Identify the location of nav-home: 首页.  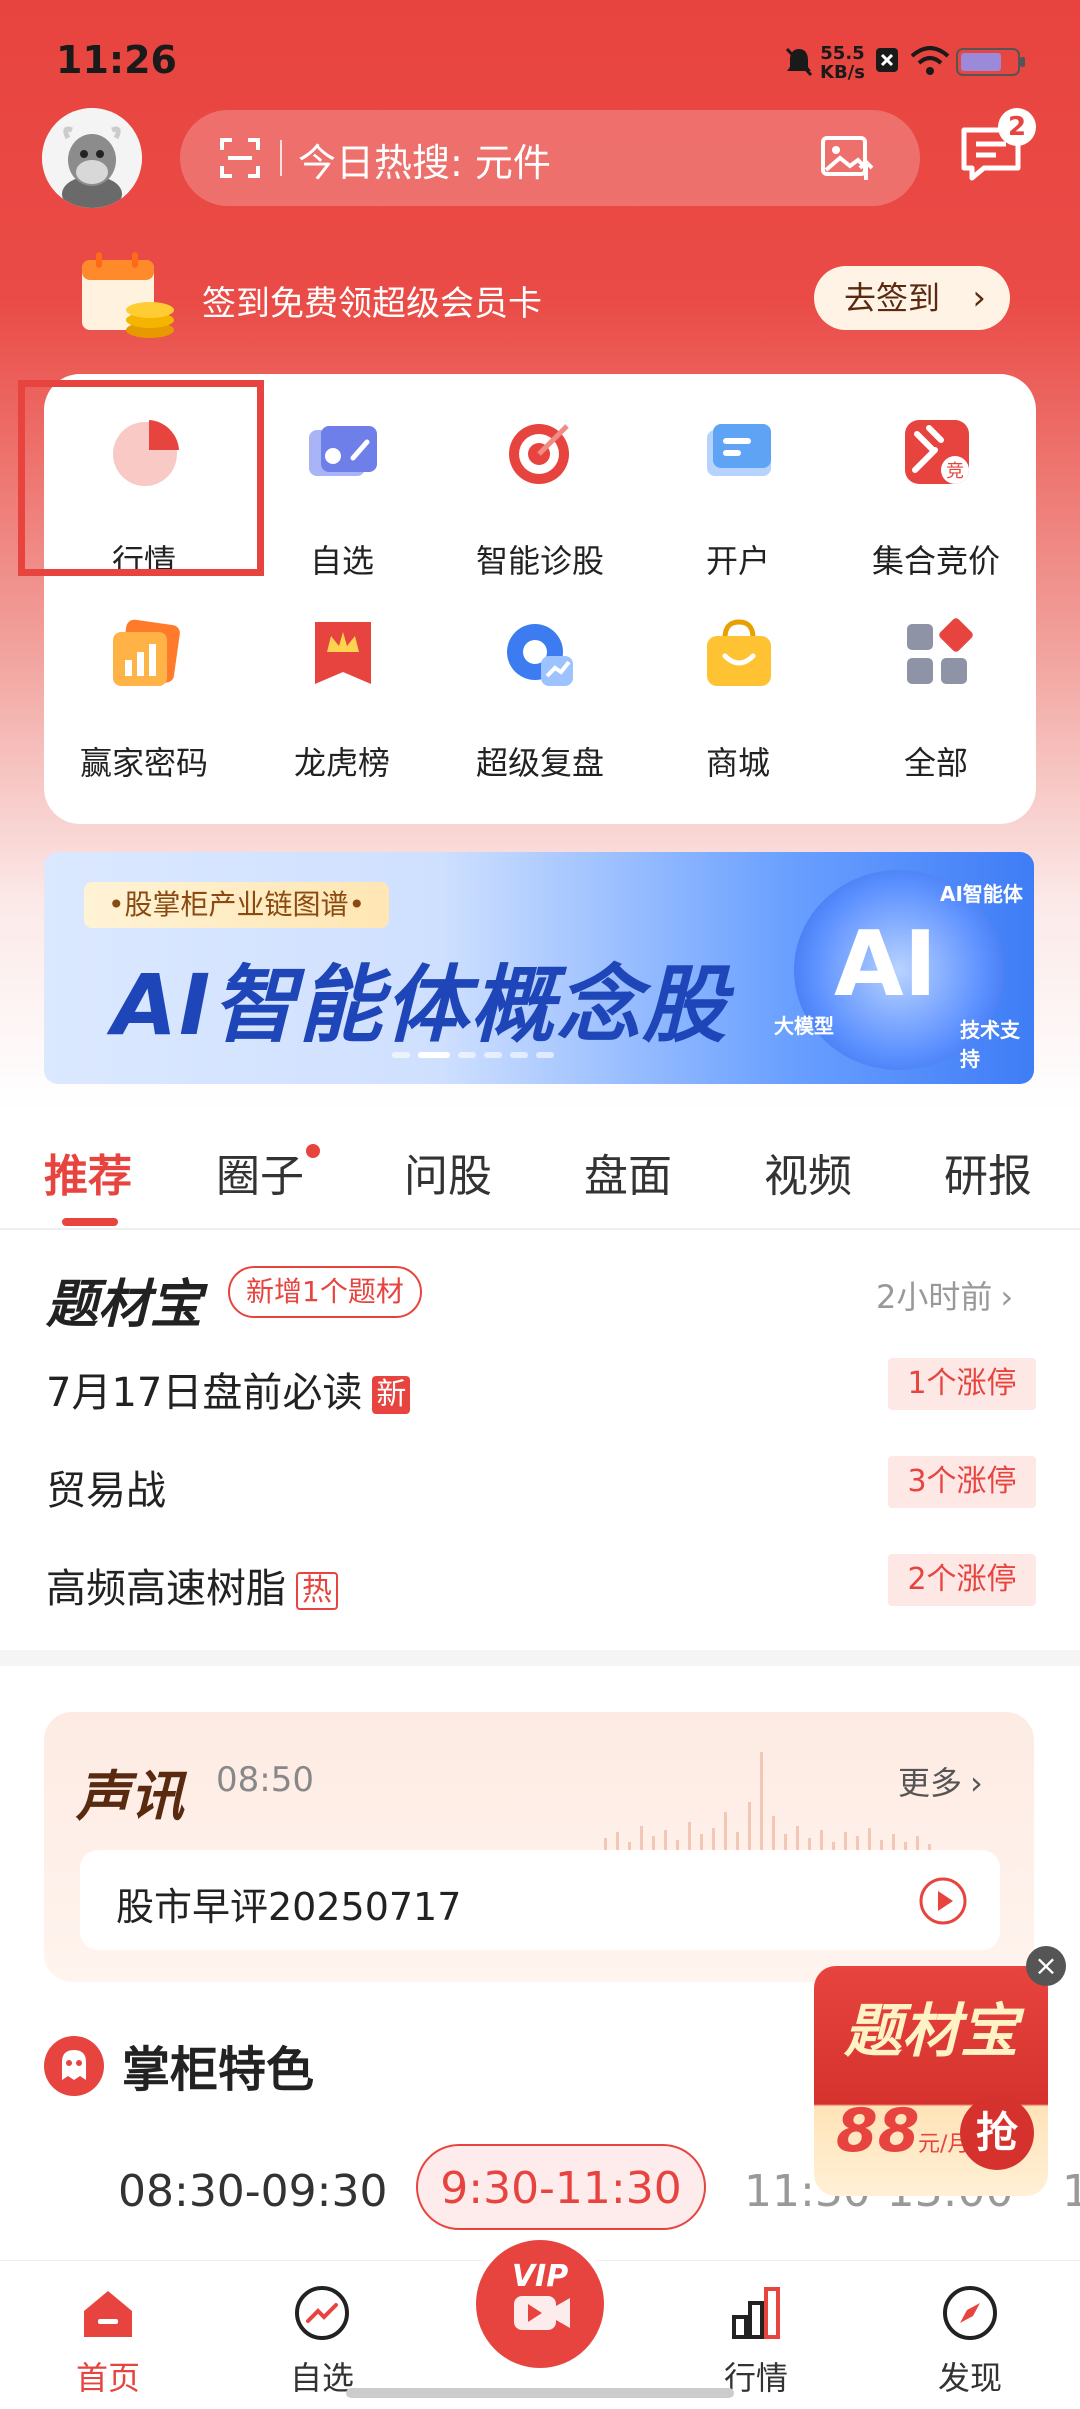
(108, 2341).